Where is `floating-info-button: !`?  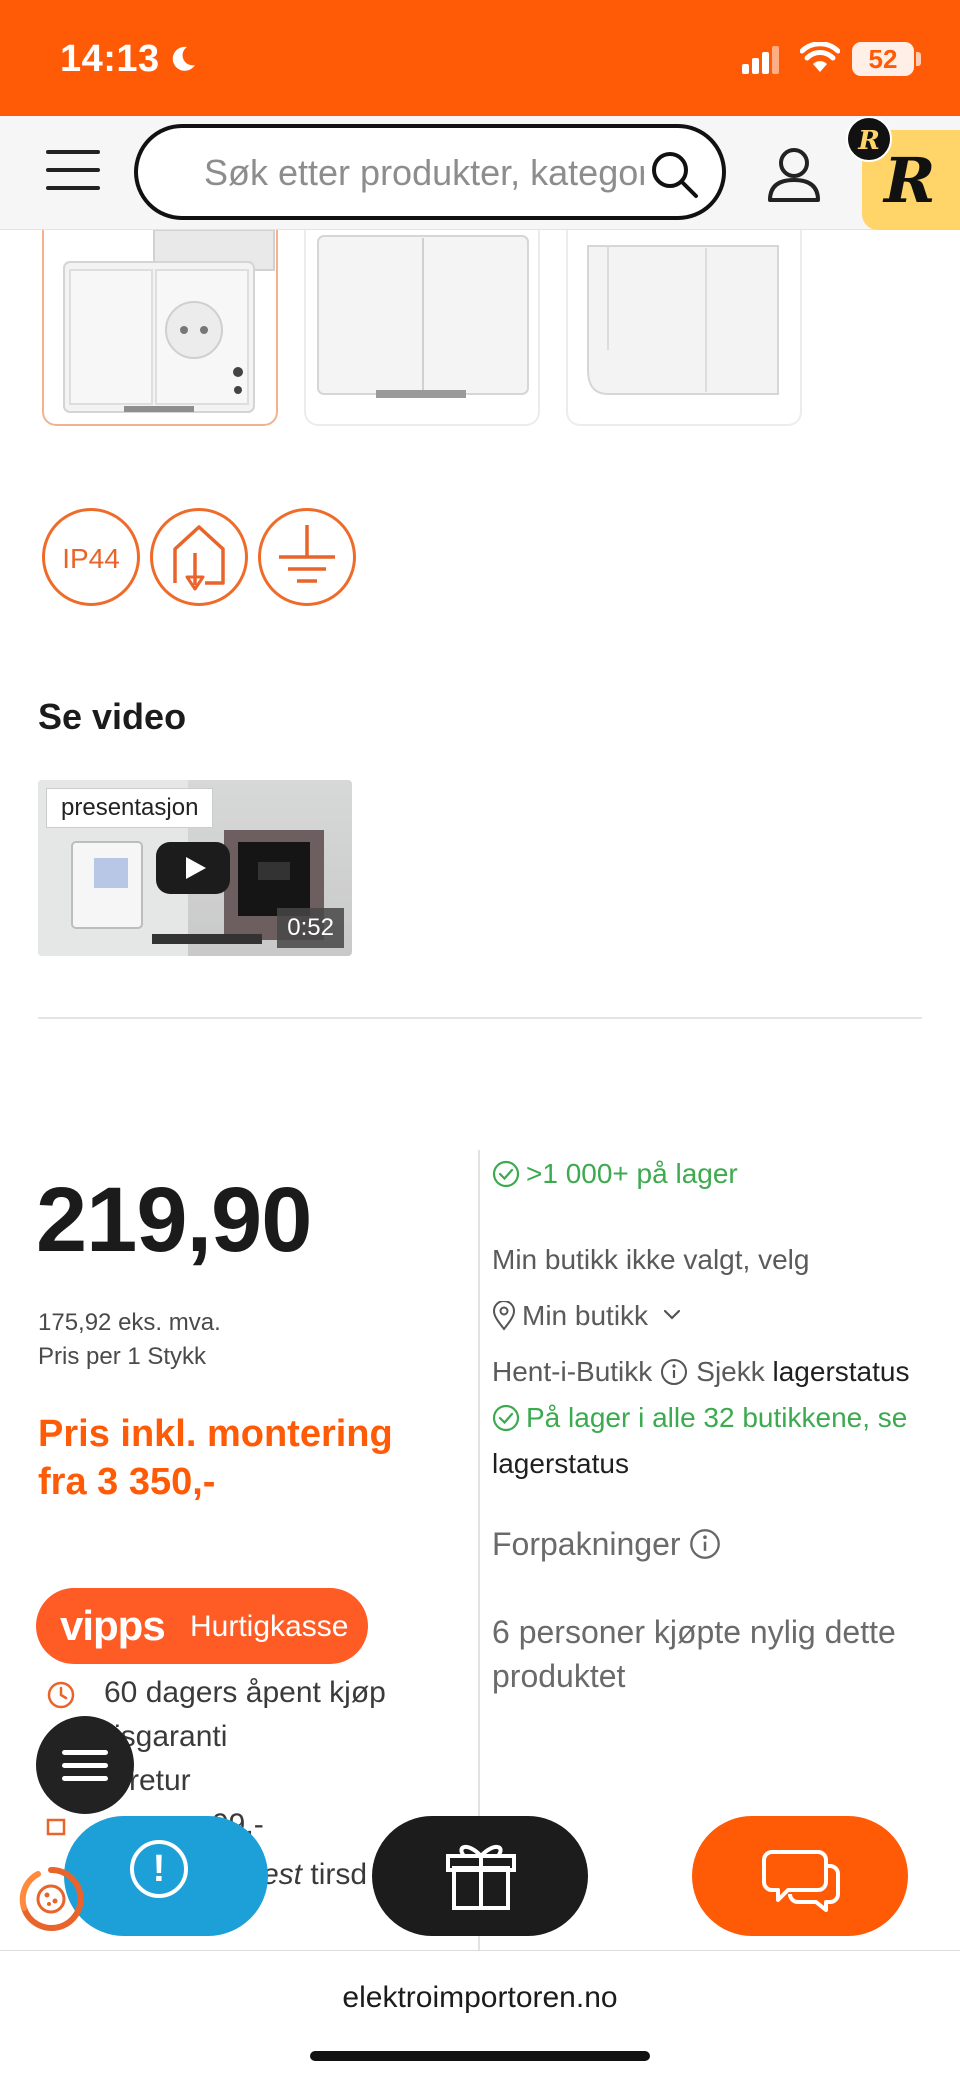 floating-info-button: ! is located at coordinates (166, 1876).